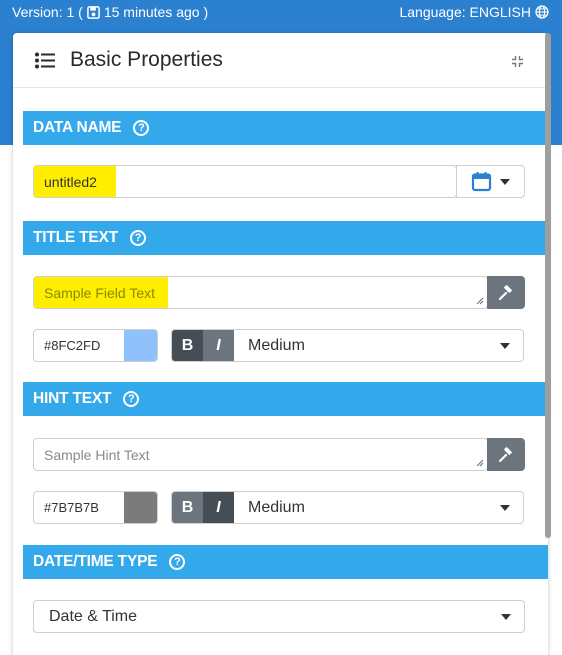  I want to click on section-heading: DATA NAME, so click(77, 127).